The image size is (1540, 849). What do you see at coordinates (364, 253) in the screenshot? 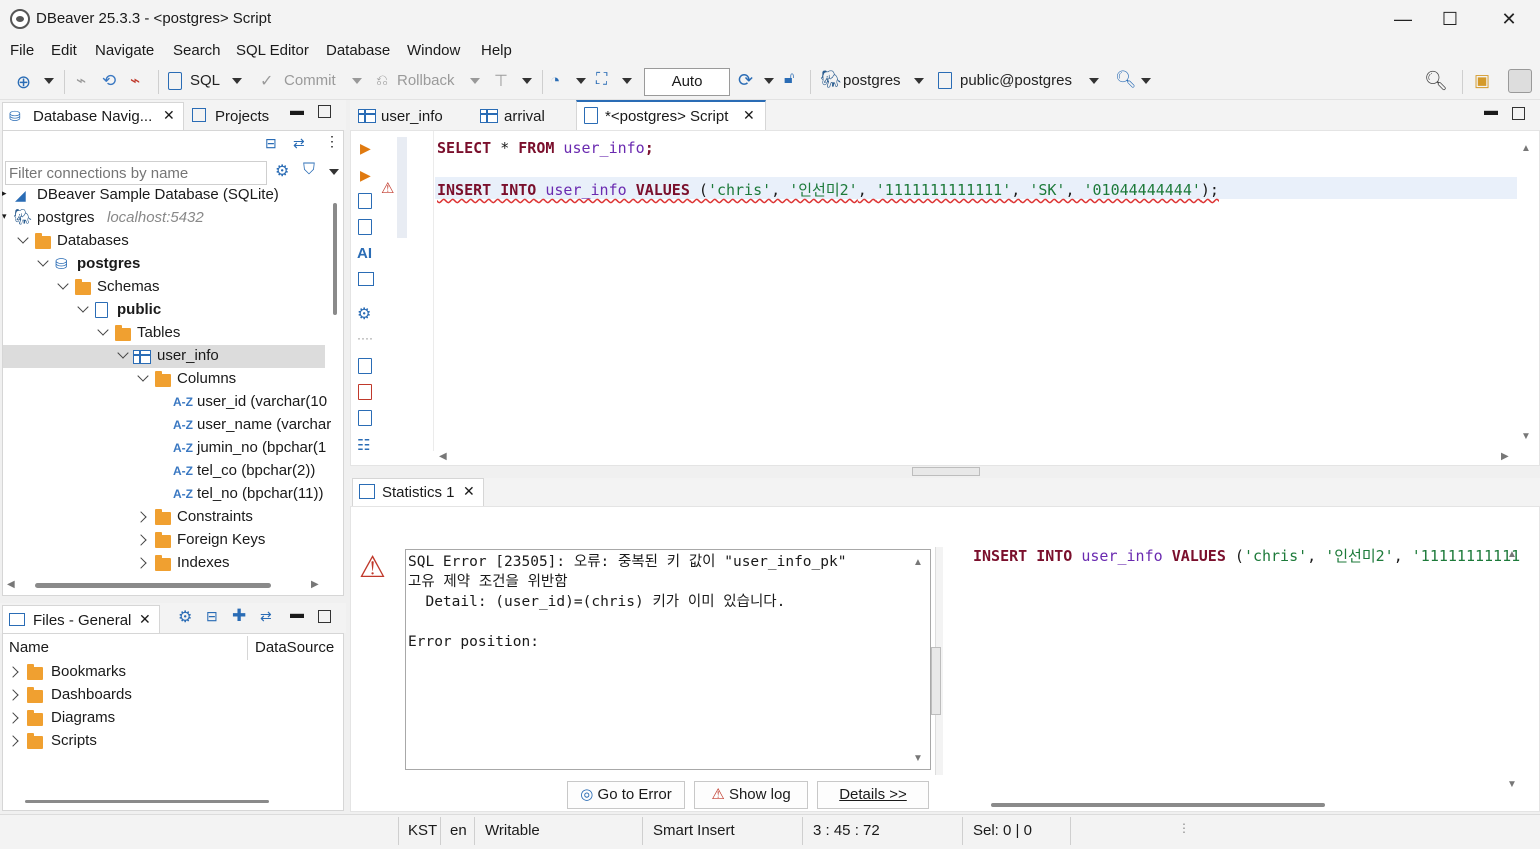
I see `ai-assistant-icon: AI` at bounding box center [364, 253].